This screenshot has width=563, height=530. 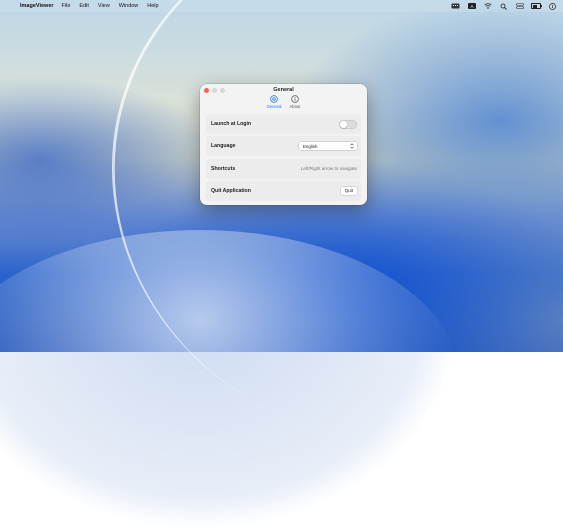 I want to click on chevron-updown-icon, so click(x=352, y=146).